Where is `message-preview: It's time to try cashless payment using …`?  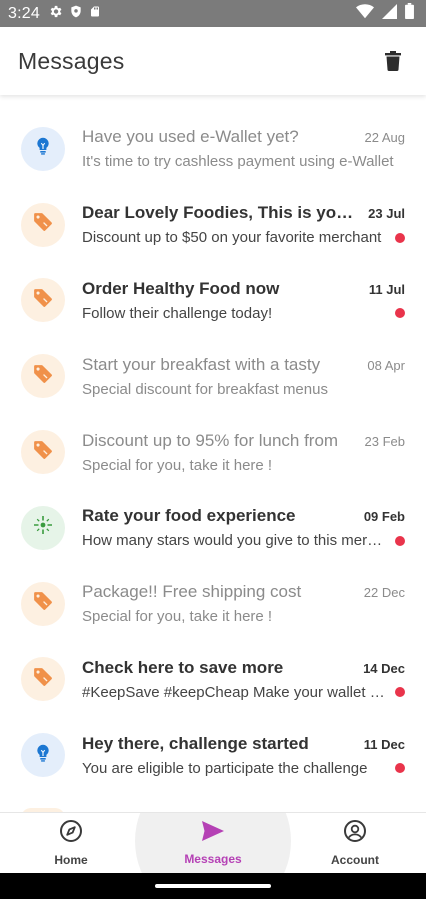 message-preview: It's time to try cashless payment using … is located at coordinates (238, 162).